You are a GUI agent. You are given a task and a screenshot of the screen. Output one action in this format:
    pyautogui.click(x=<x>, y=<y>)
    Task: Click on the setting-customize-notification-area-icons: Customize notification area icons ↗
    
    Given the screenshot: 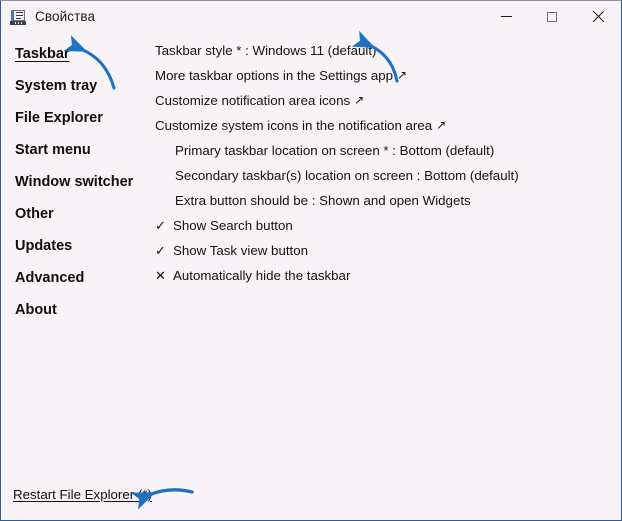 What is the action you would take?
    pyautogui.click(x=386, y=100)
    